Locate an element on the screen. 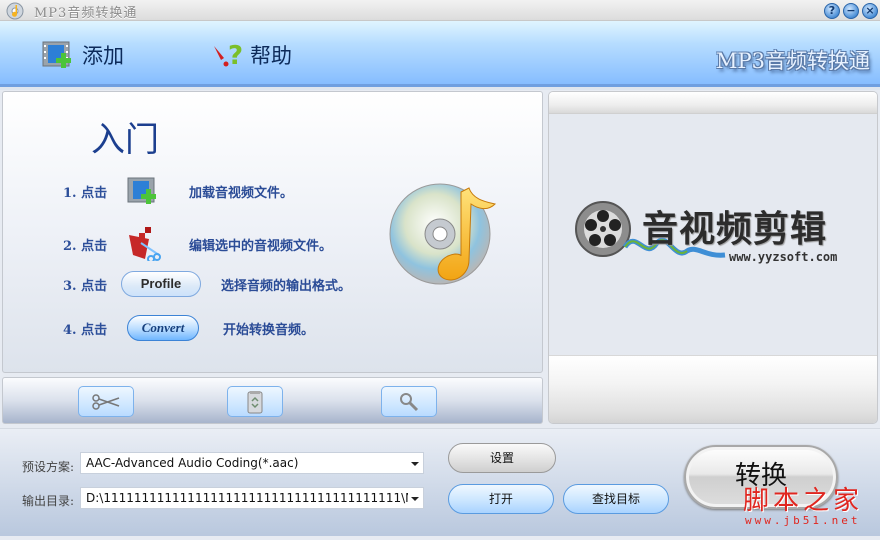  title-bar: MP3音频转换通 ? − × is located at coordinates (440, 10).